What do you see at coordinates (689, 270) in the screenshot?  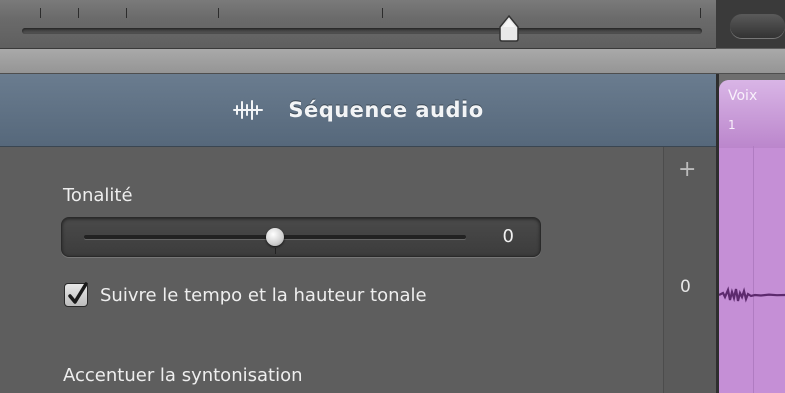 I see `inspector-side-column: + 0` at bounding box center [689, 270].